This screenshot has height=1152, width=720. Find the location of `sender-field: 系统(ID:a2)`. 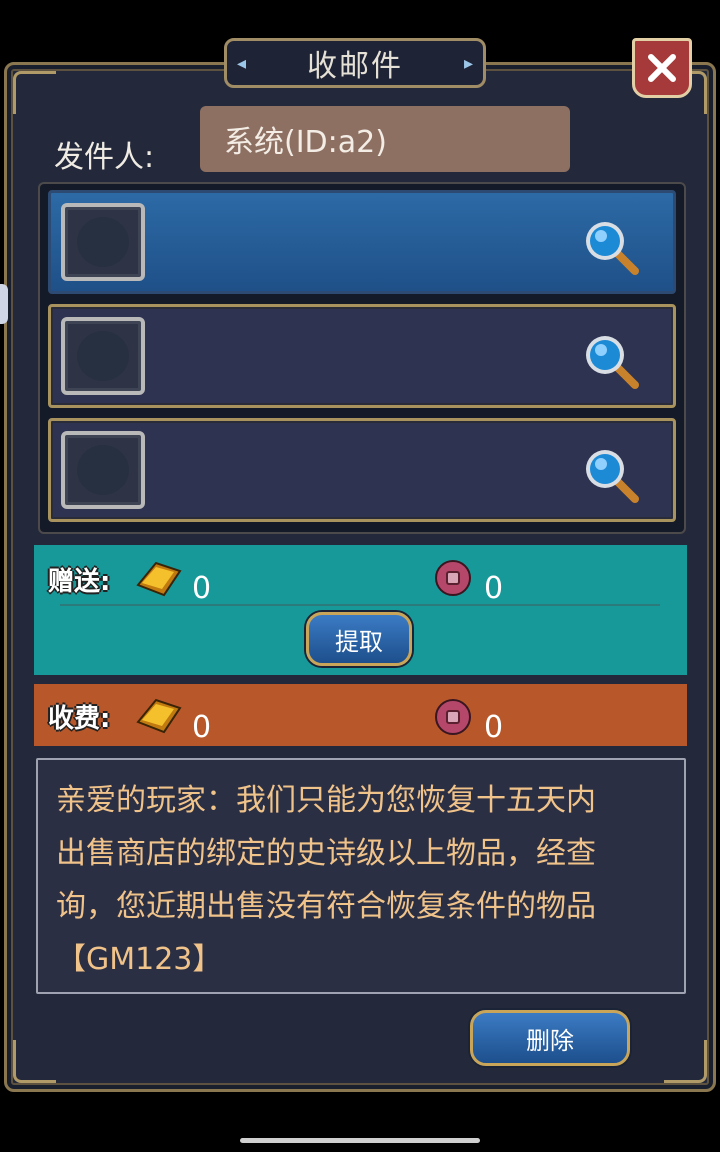

sender-field: 系统(ID:a2) is located at coordinates (385, 139).